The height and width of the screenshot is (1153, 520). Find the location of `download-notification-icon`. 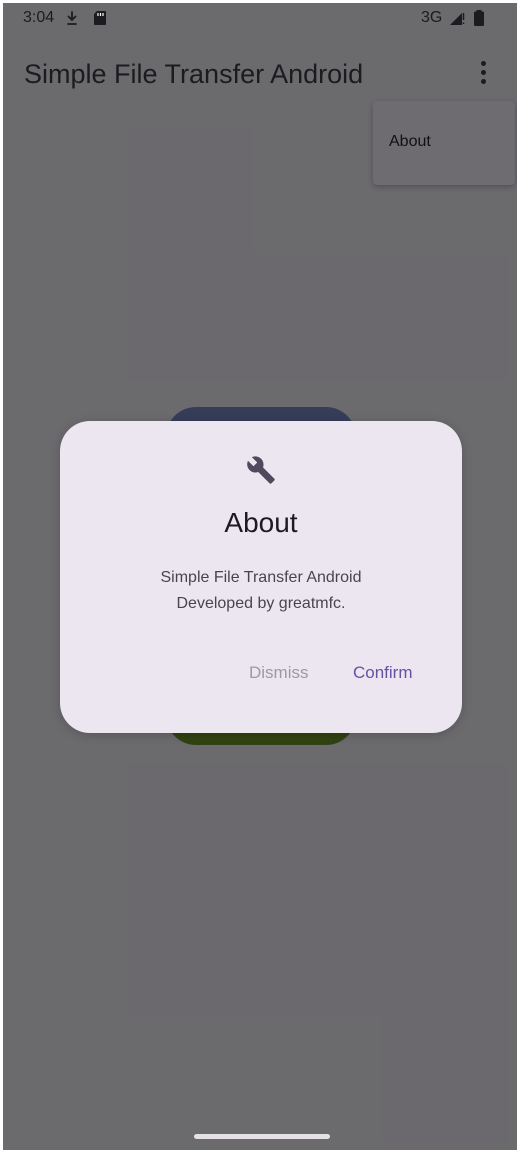

download-notification-icon is located at coordinates (72, 18).